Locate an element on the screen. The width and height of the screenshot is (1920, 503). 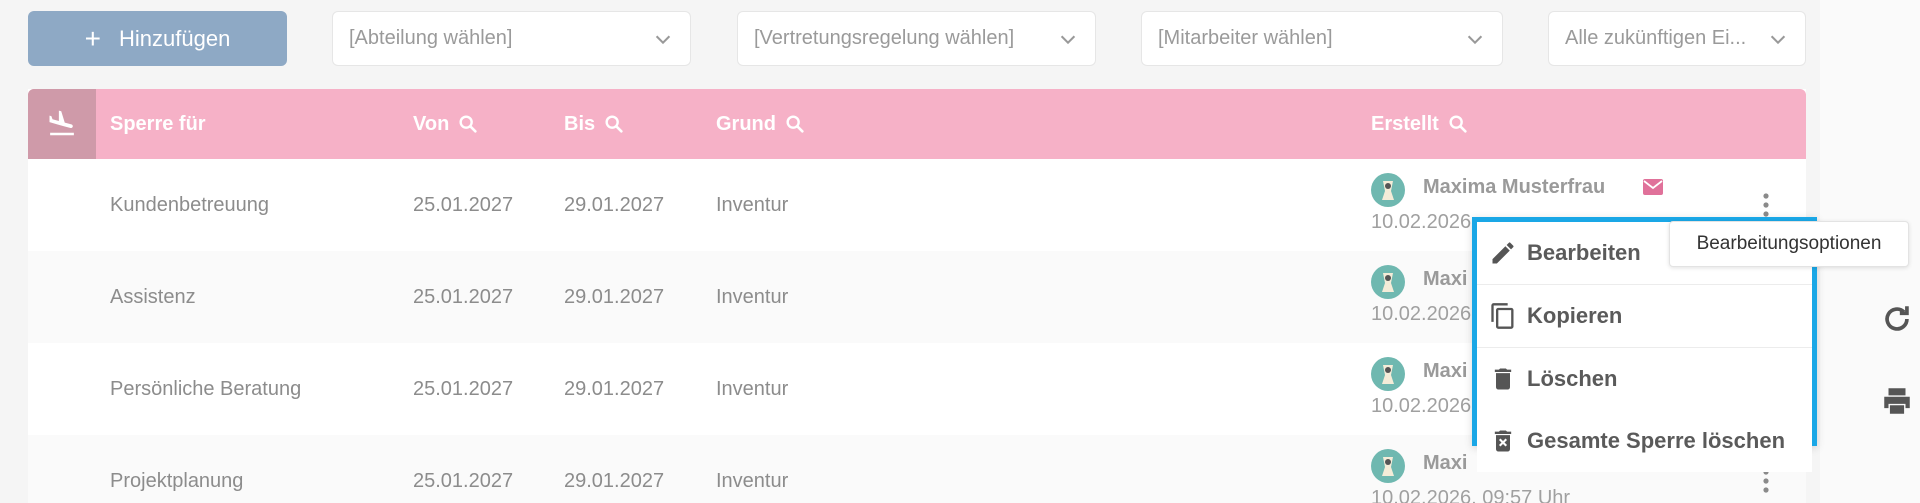
col-grund: Grund is located at coordinates (761, 124).